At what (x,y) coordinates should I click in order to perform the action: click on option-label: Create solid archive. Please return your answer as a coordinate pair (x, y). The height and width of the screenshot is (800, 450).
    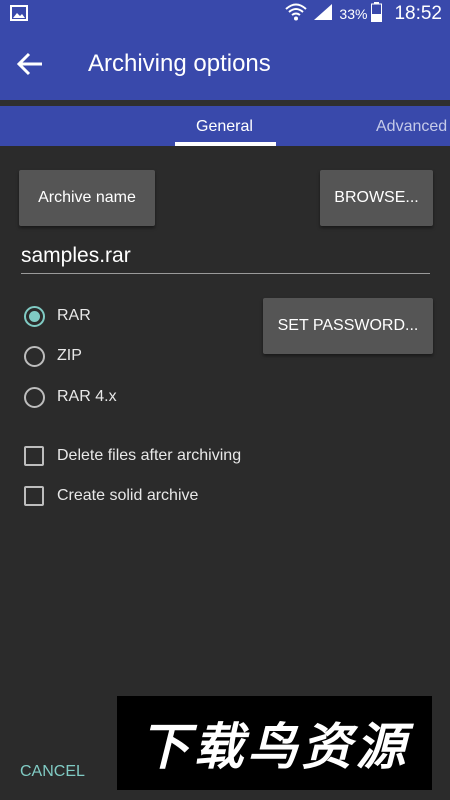
    Looking at the image, I should click on (128, 495).